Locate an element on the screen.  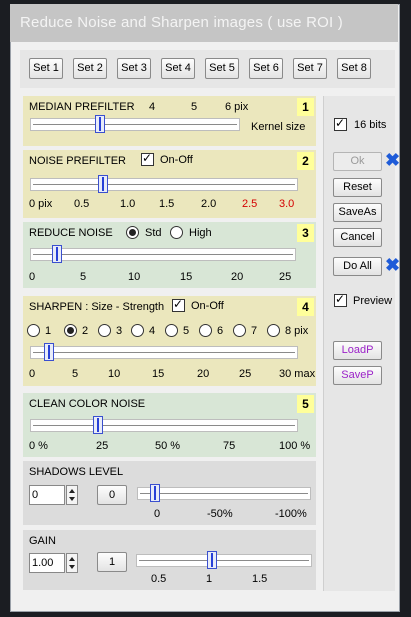
reduce-tick: 25 is located at coordinates (285, 277).